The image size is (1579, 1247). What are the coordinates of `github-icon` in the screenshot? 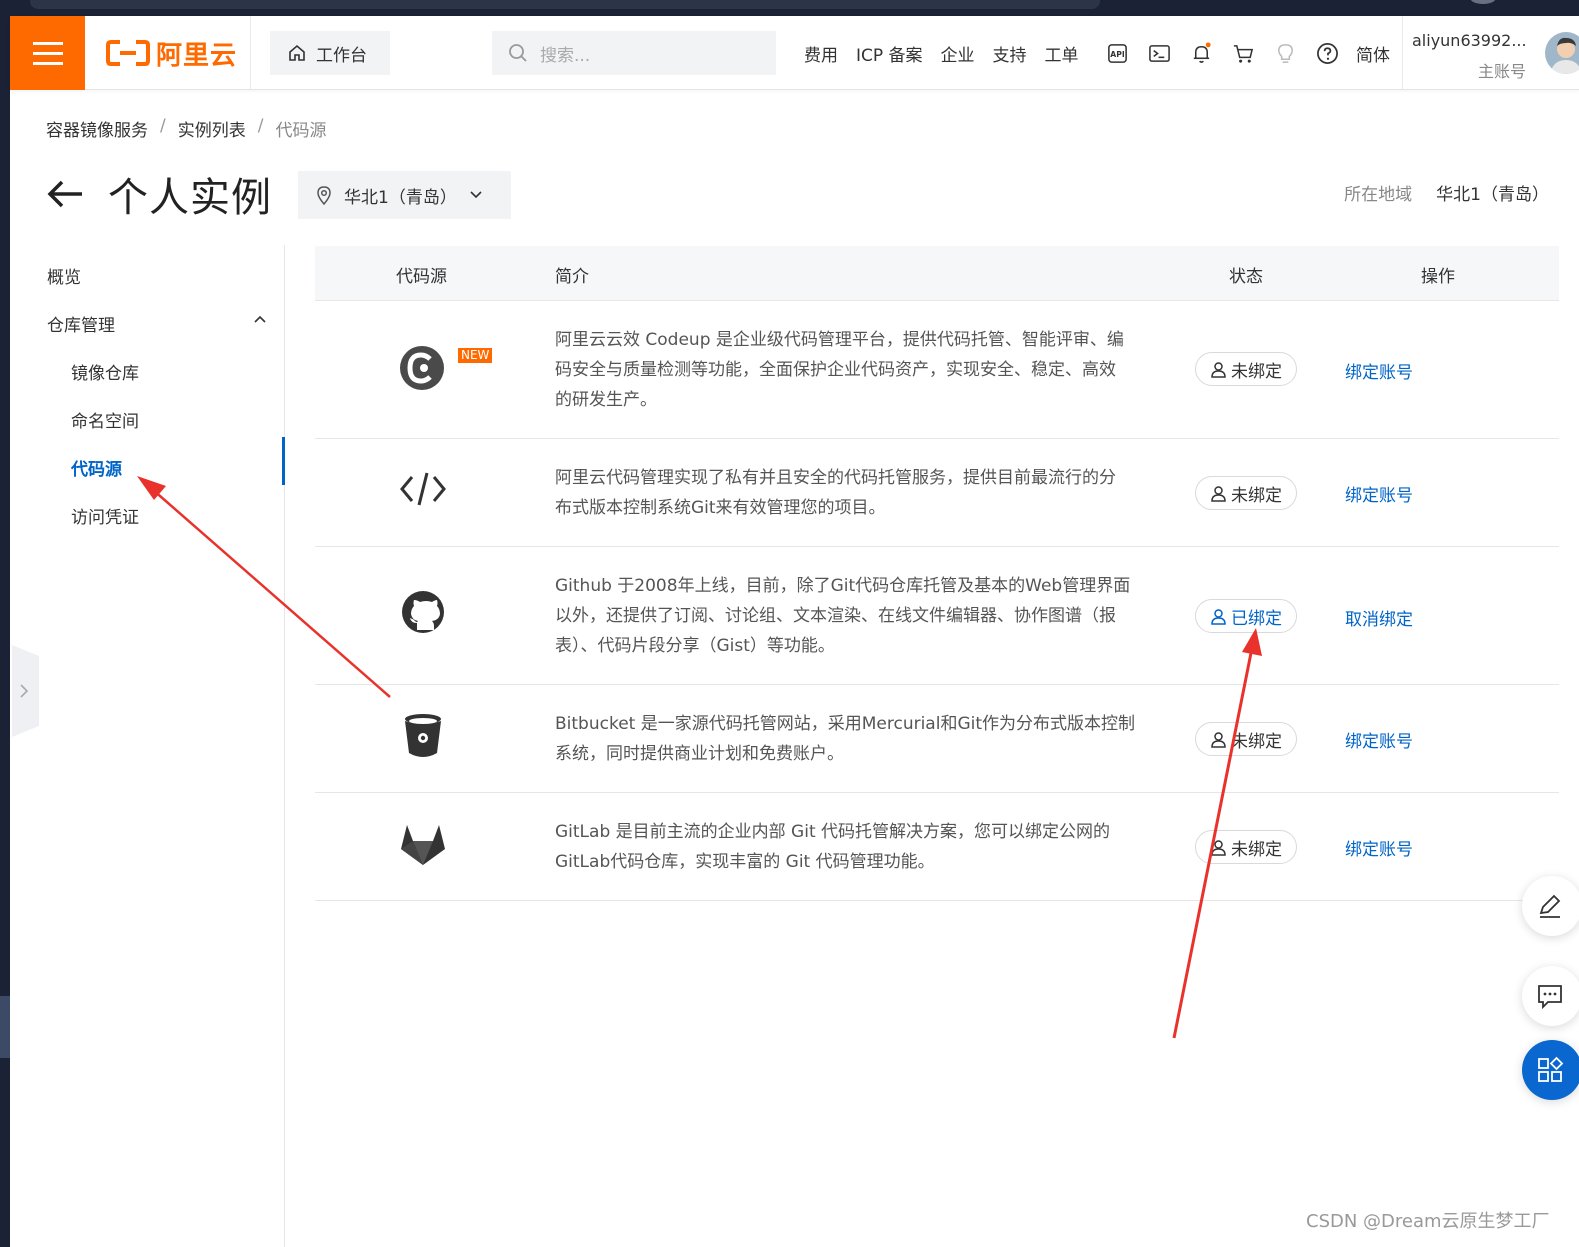 It's located at (423, 612).